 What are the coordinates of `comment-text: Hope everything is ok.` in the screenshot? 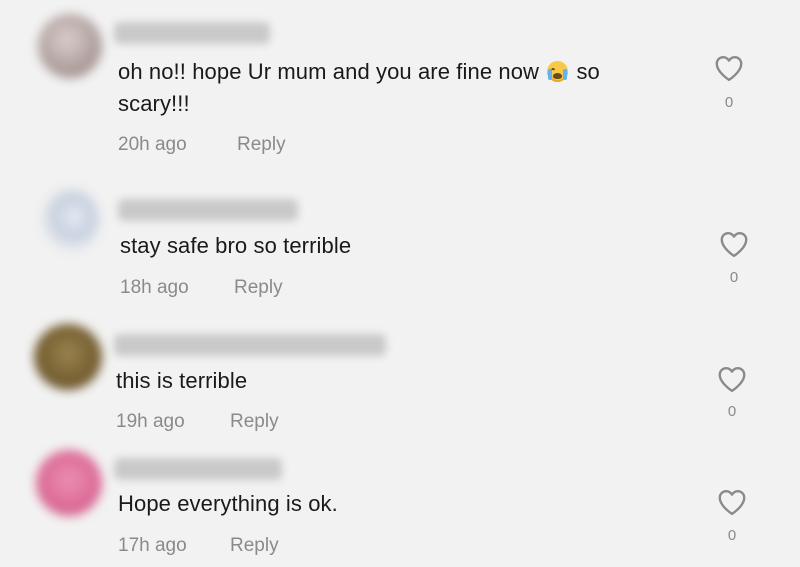 It's located at (228, 503).